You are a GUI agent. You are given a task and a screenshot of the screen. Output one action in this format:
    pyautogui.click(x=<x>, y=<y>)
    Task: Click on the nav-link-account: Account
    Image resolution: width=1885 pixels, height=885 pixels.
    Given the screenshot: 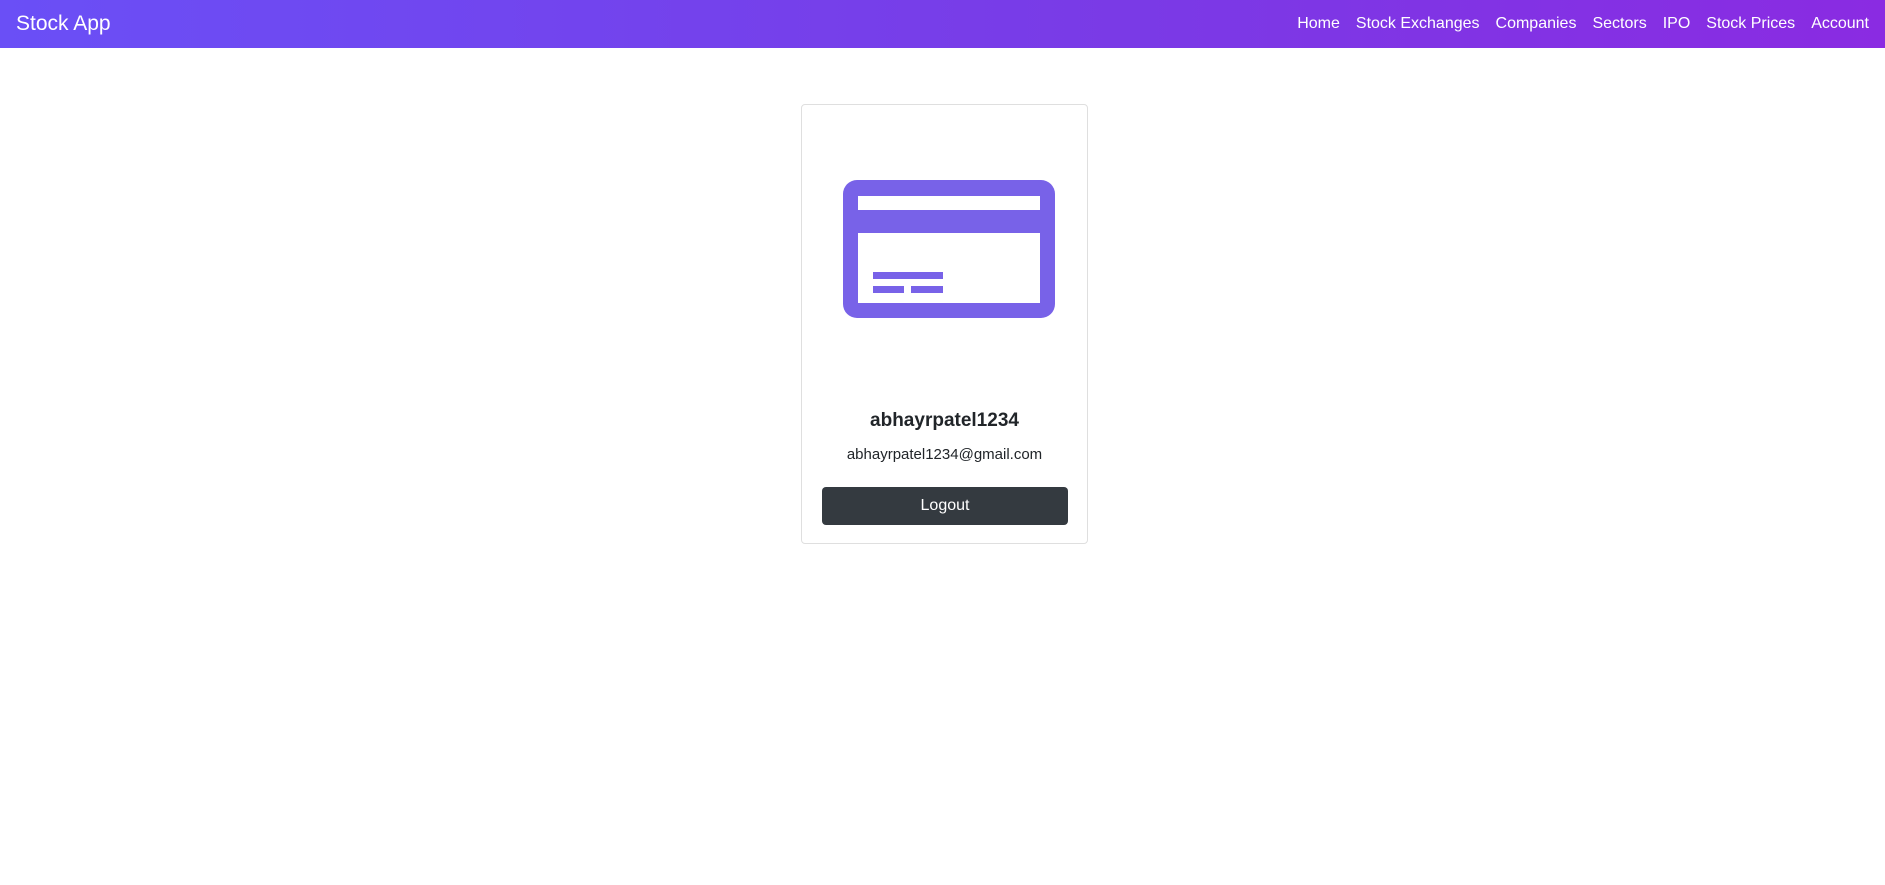 What is the action you would take?
    pyautogui.click(x=1840, y=24)
    